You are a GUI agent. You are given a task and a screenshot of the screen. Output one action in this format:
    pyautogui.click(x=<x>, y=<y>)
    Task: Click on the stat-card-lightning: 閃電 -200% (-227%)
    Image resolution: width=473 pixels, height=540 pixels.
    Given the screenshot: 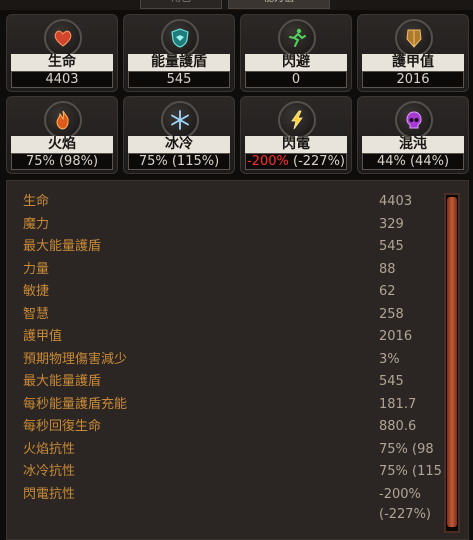 What is the action you would take?
    pyautogui.click(x=296, y=135)
    